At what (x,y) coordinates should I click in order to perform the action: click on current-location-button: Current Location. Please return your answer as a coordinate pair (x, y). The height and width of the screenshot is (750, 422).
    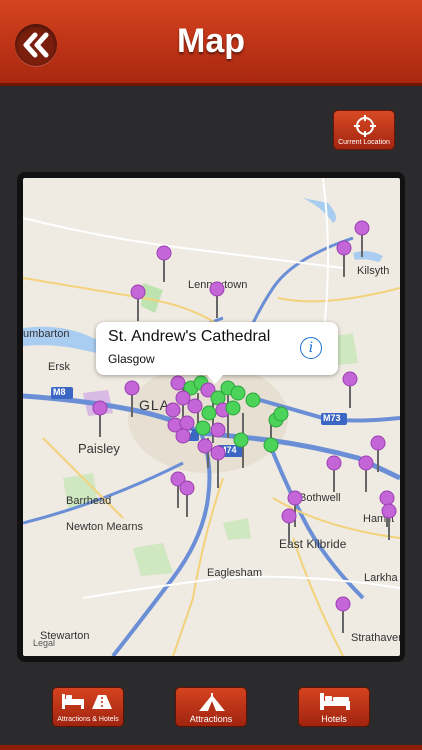
    Looking at the image, I should click on (364, 130).